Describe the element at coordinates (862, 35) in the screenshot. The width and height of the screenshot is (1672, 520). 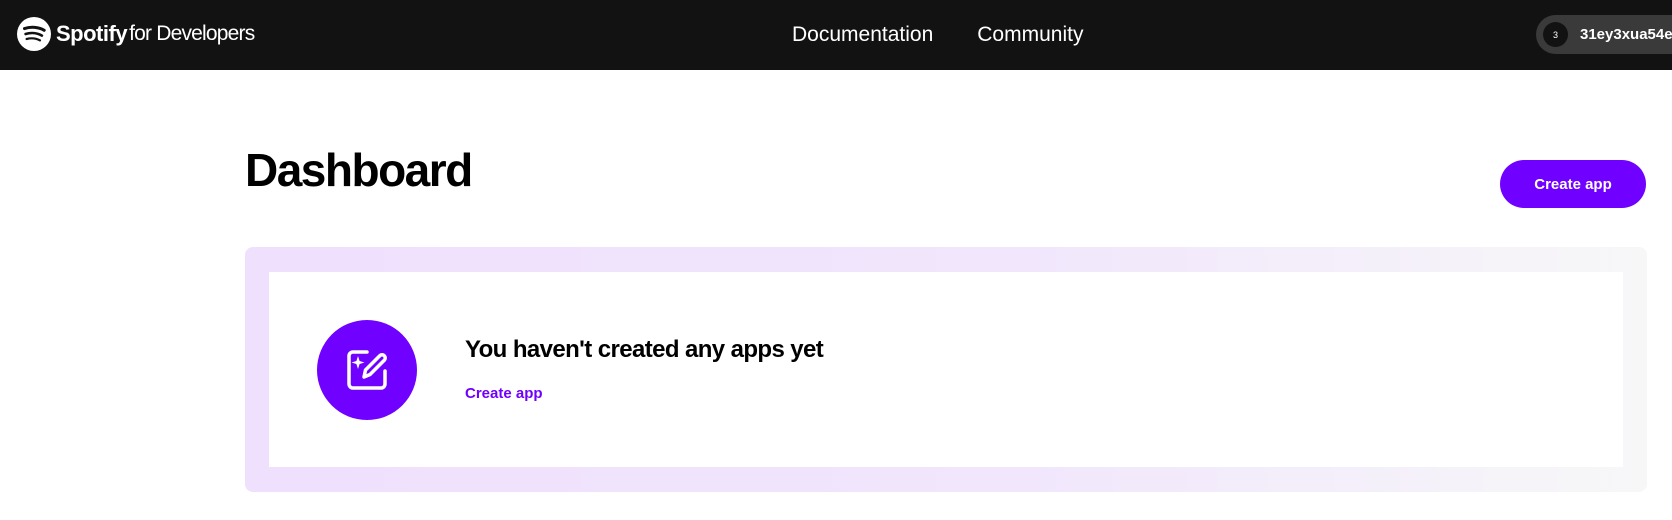
I see `nav-documentation: Documentation` at that location.